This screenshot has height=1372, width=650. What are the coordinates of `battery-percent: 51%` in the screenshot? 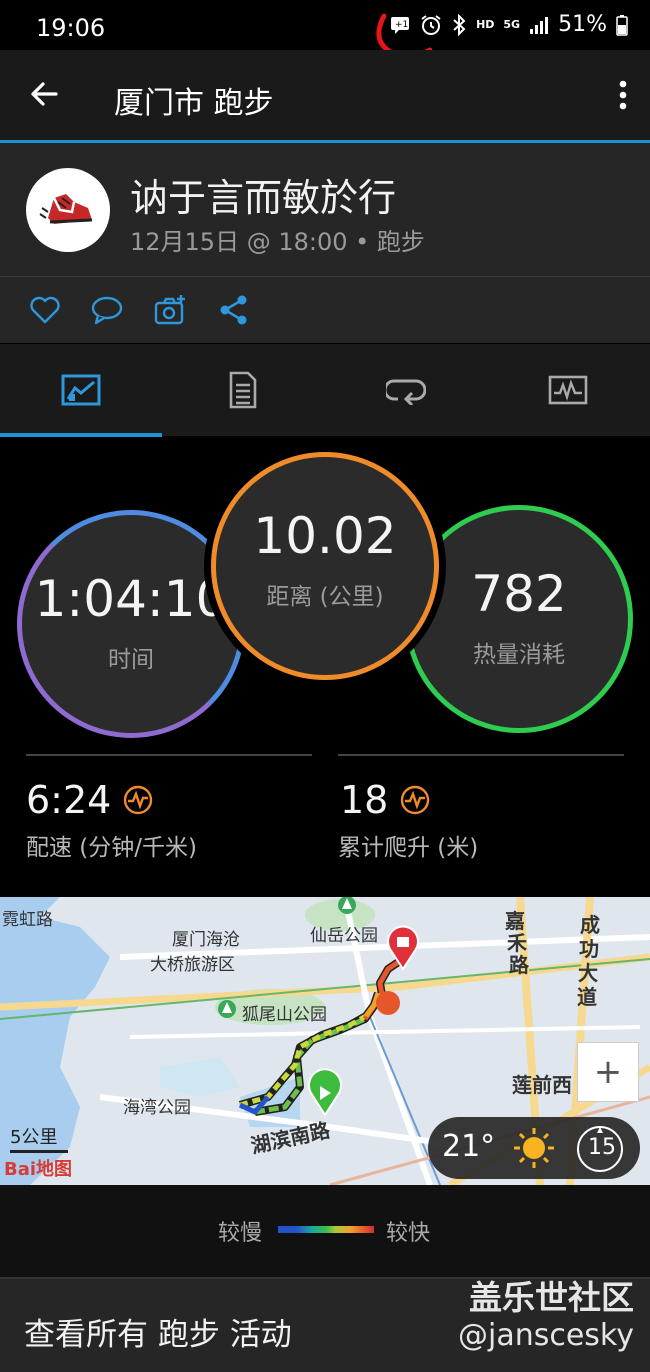 It's located at (582, 24).